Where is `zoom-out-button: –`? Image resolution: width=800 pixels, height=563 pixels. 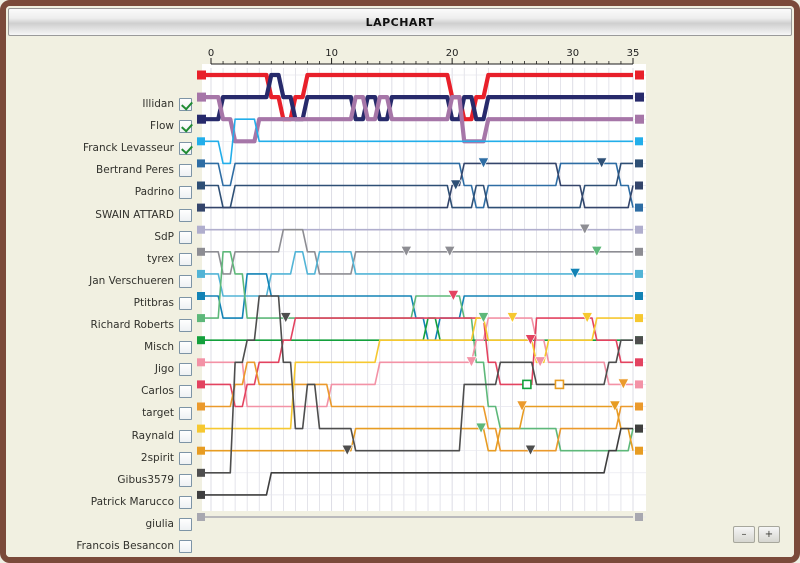
zoom-out-button: – is located at coordinates (744, 534).